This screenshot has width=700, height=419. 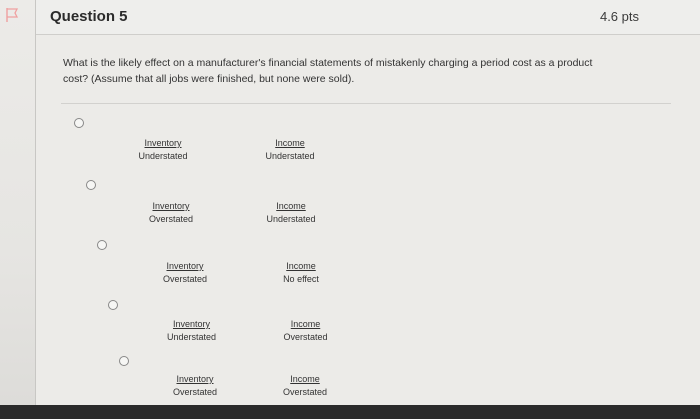 I want to click on answer-option-5: Inventory Overstated Income Overstated, so click(x=368, y=375).